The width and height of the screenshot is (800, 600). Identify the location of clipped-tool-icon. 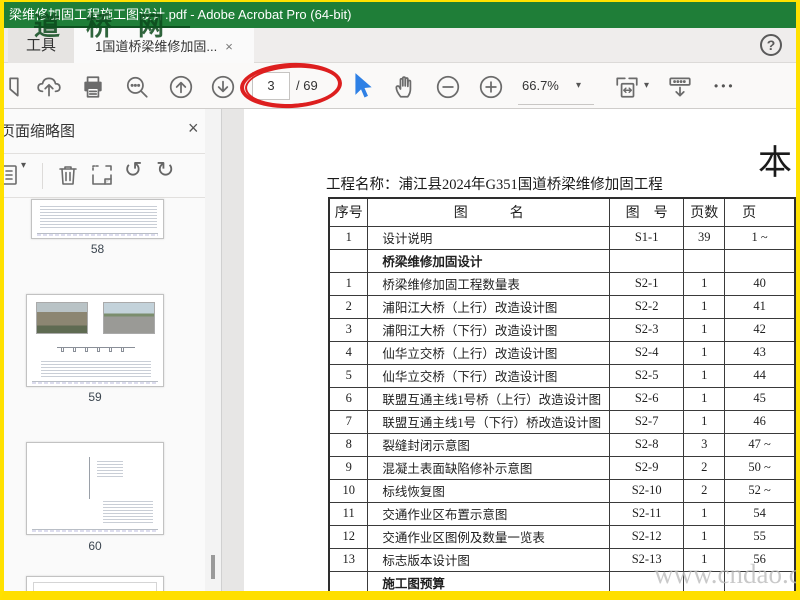
(12, 87).